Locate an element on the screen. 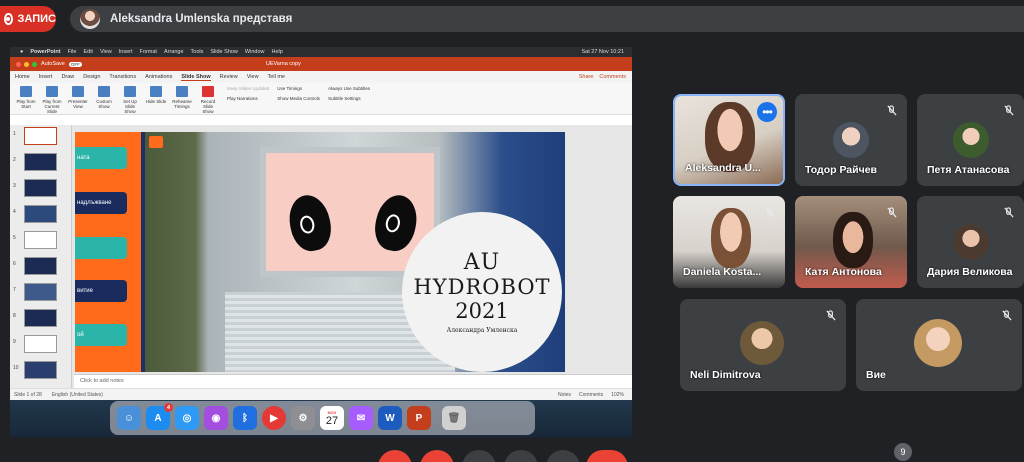 This screenshot has width=1024, height=462. captions-button is located at coordinates (479, 456).